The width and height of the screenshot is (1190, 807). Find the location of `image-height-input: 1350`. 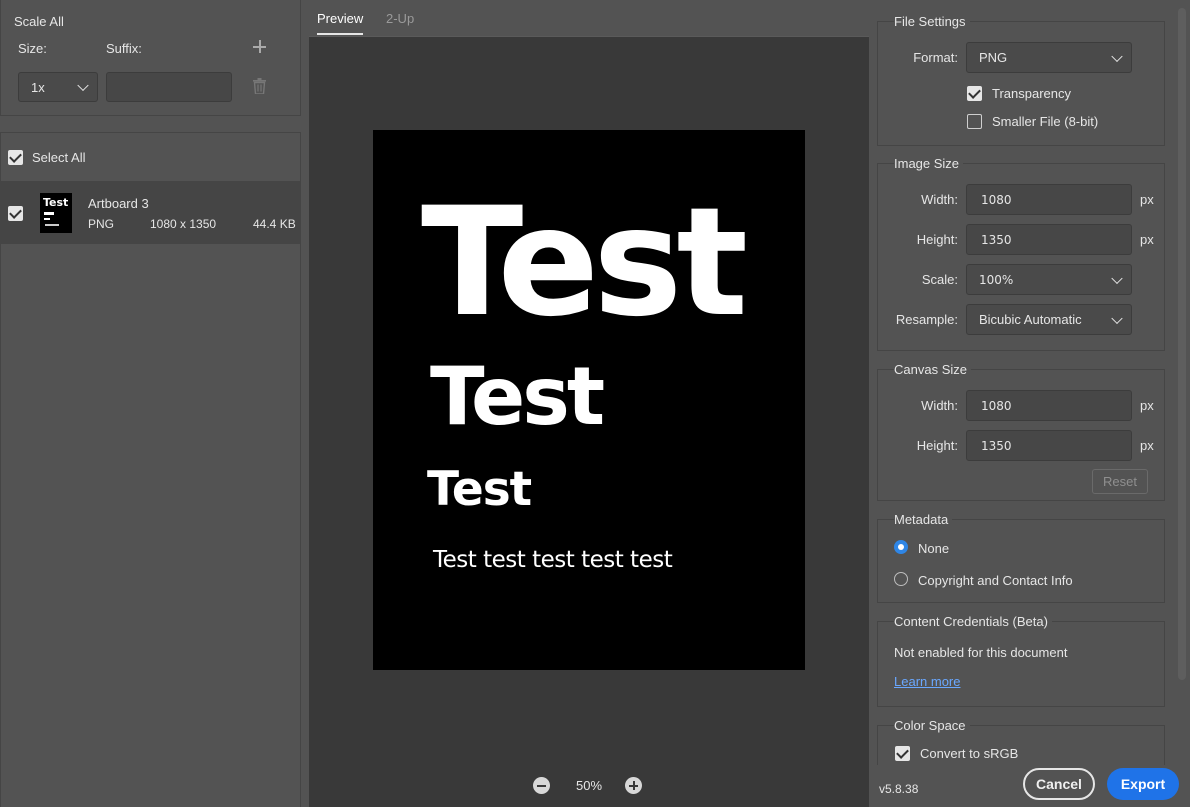

image-height-input: 1350 is located at coordinates (1049, 239).